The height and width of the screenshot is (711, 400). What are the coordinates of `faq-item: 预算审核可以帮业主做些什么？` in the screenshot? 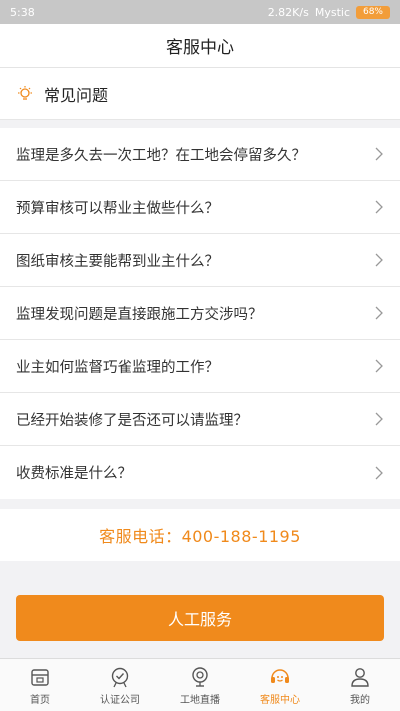 It's located at (200, 207).